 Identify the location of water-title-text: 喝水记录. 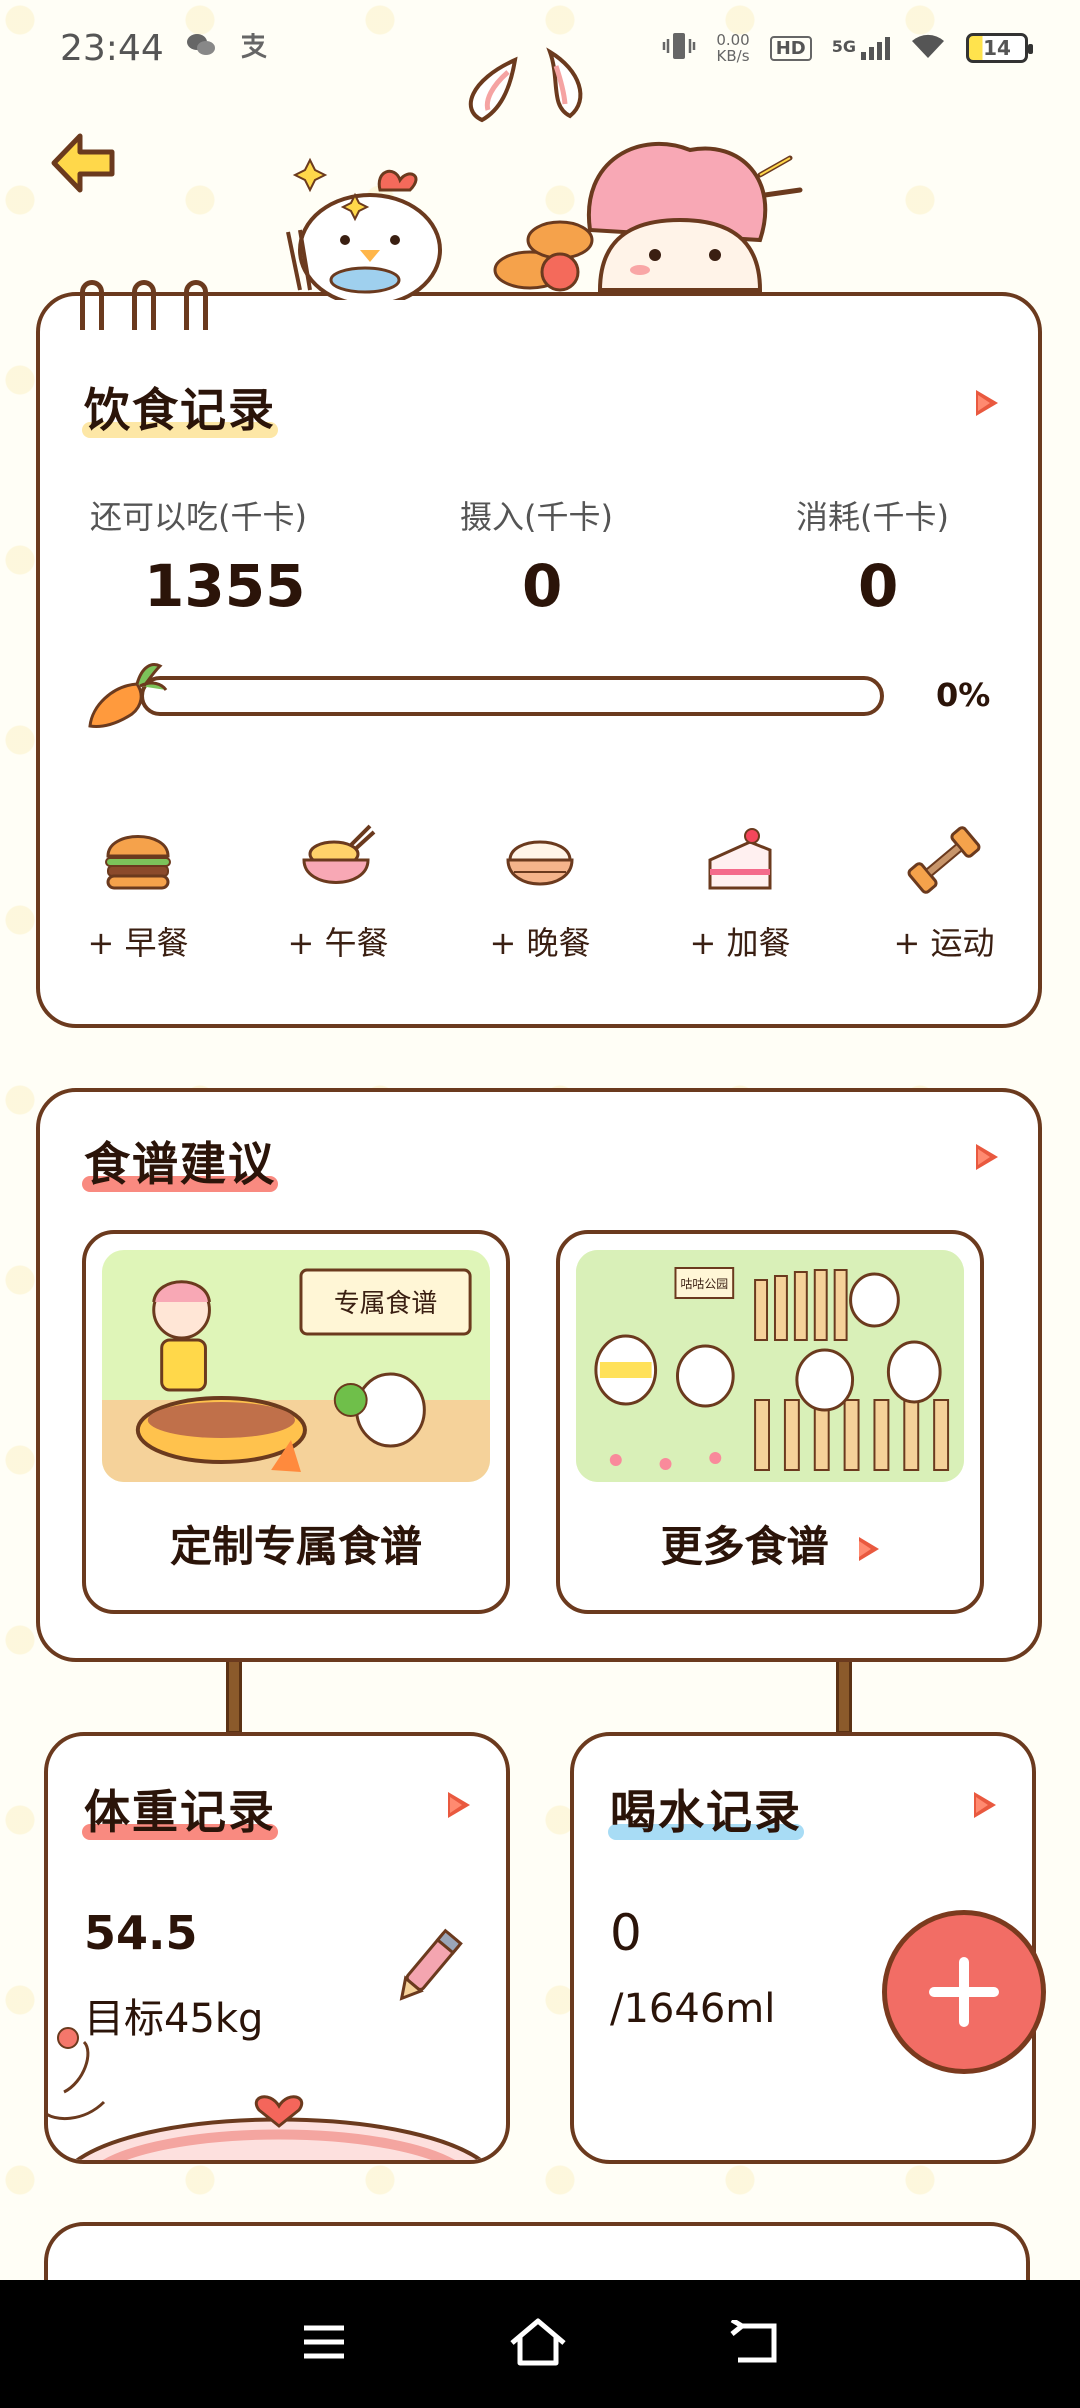
(706, 1812).